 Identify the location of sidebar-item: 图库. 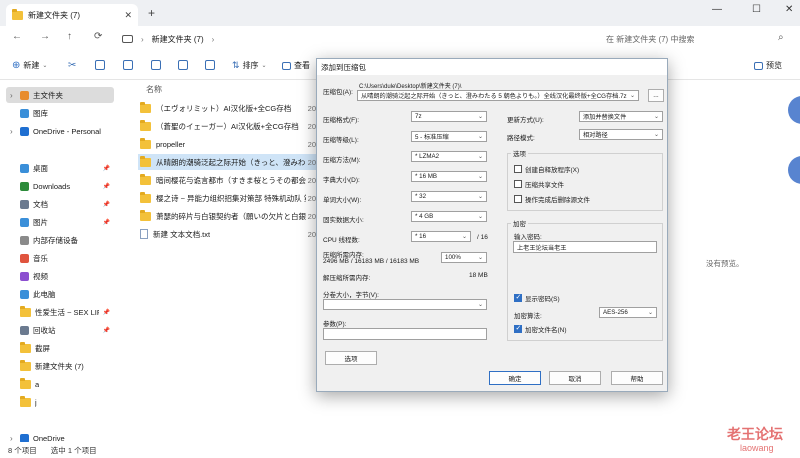
(60, 113).